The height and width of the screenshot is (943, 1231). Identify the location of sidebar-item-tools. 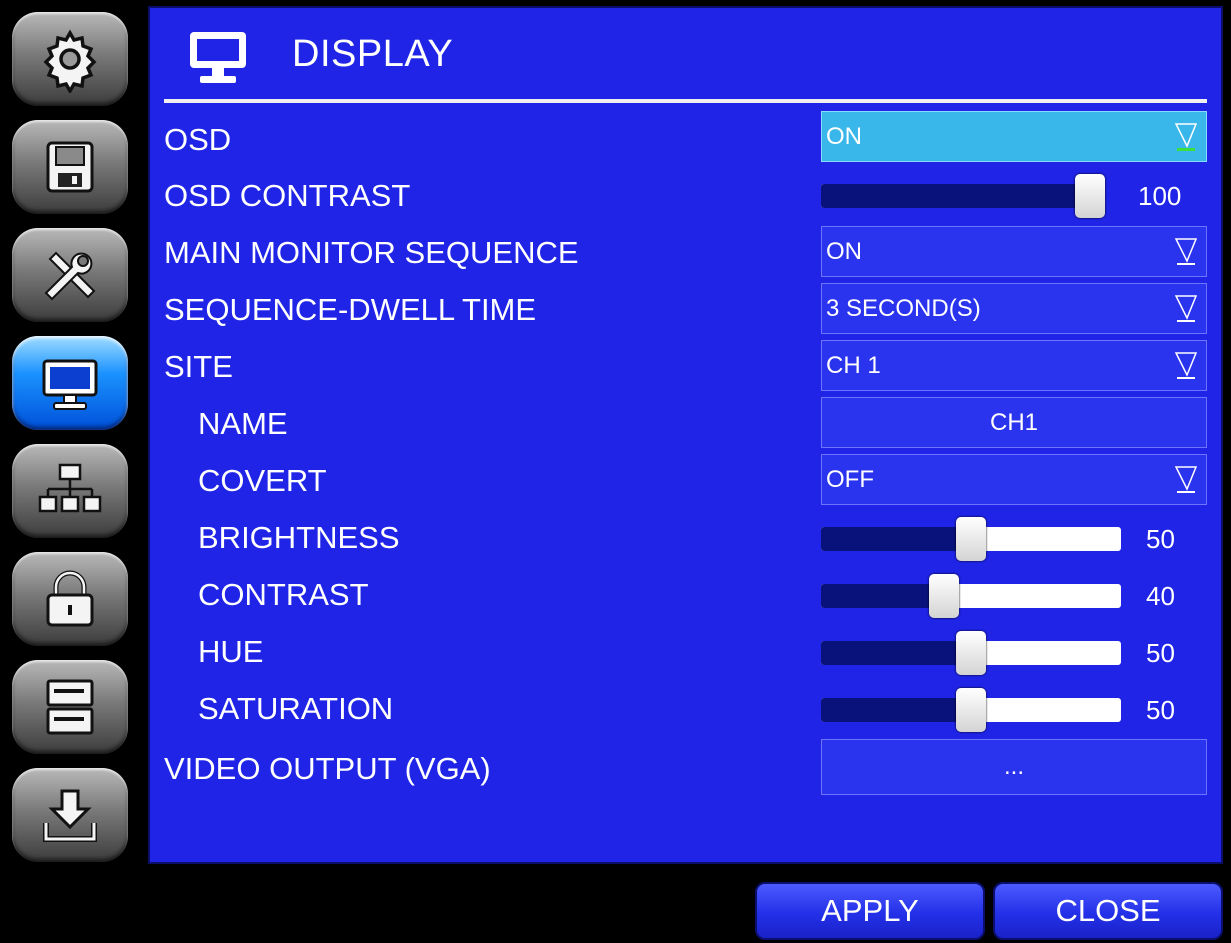
(70, 275).